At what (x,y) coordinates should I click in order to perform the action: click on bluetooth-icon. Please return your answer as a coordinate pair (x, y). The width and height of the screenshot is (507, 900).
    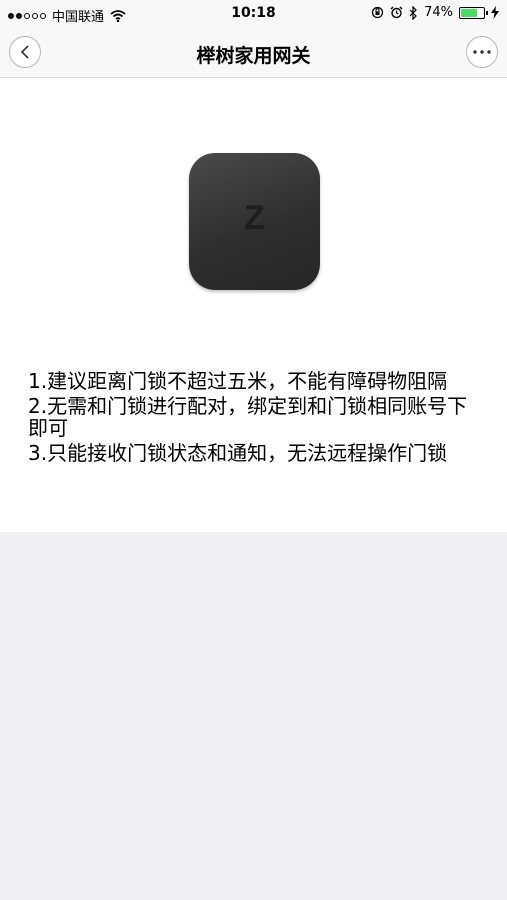
    Looking at the image, I should click on (413, 12).